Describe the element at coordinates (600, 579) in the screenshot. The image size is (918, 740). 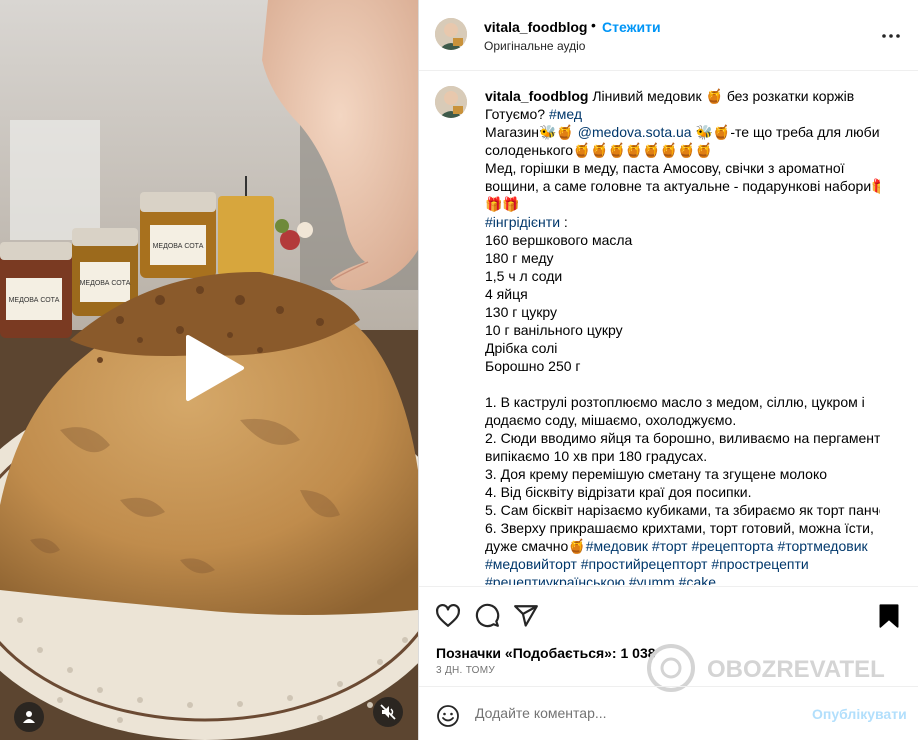
I see `hashtag-link: #рецептиукраїнською #yumm #cake` at that location.